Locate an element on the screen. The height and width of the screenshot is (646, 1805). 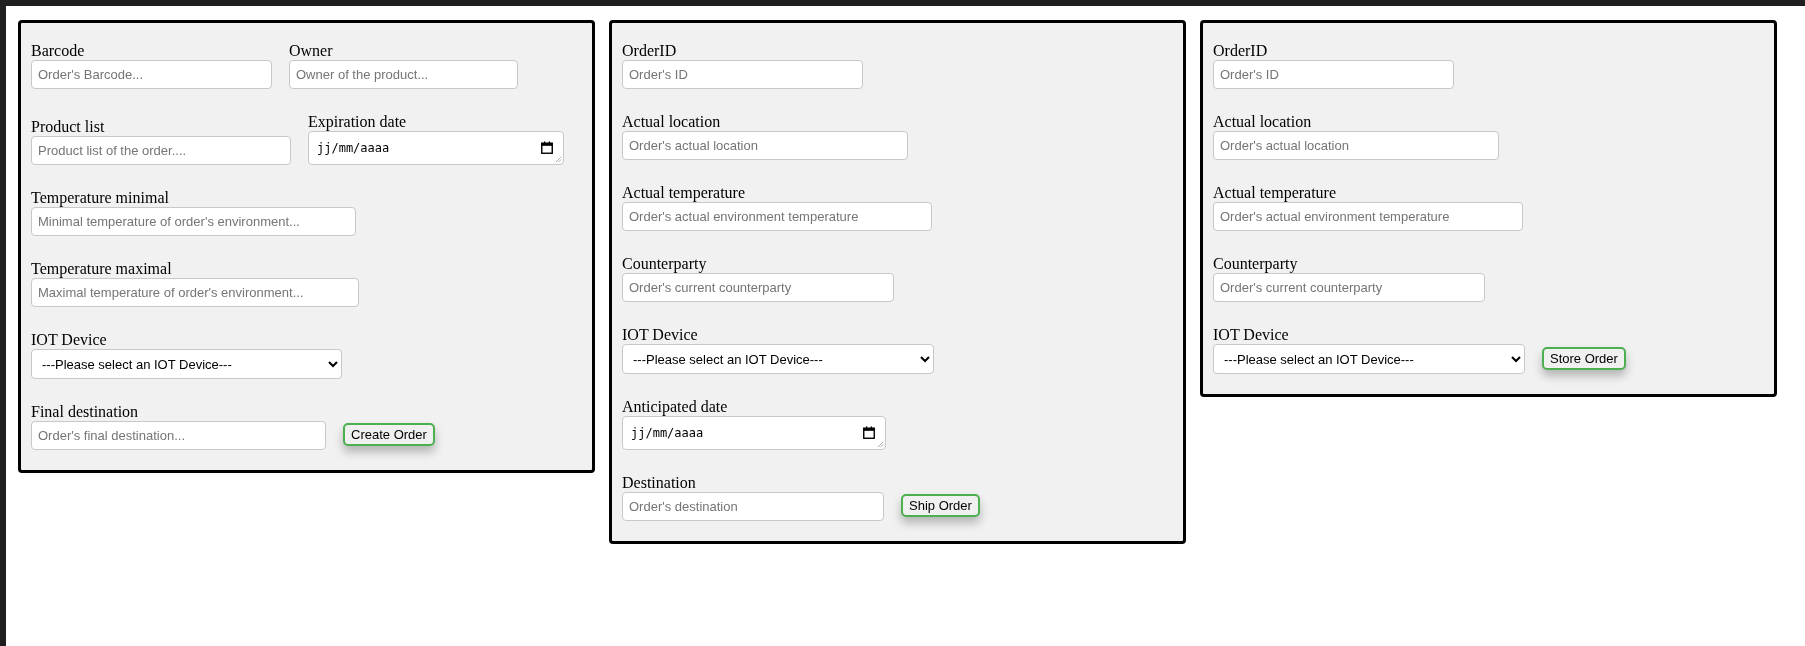
submit-button: Ship Order is located at coordinates (940, 505).